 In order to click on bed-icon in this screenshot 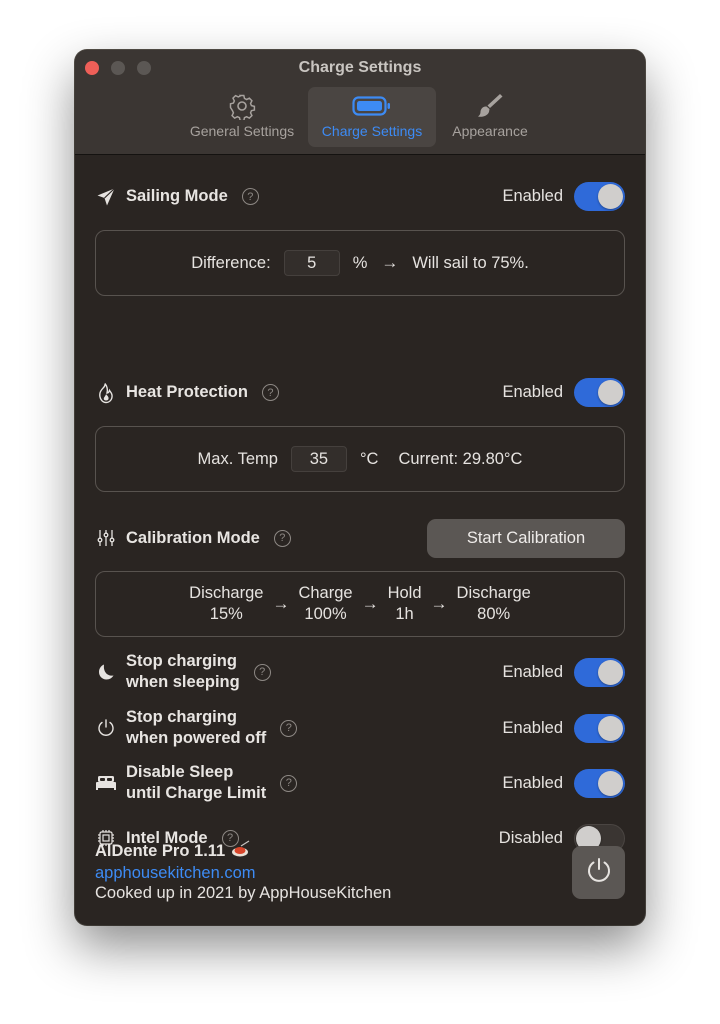, I will do `click(106, 783)`.